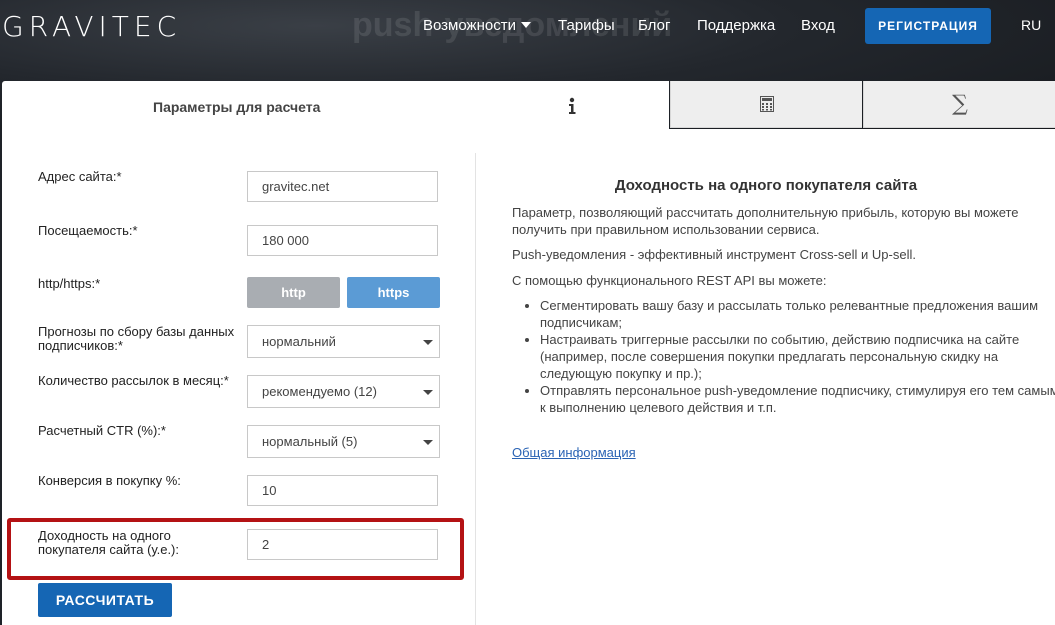 Image resolution: width=1055 pixels, height=625 pixels. Describe the element at coordinates (342, 186) in the screenshot. I see `site-input` at that location.